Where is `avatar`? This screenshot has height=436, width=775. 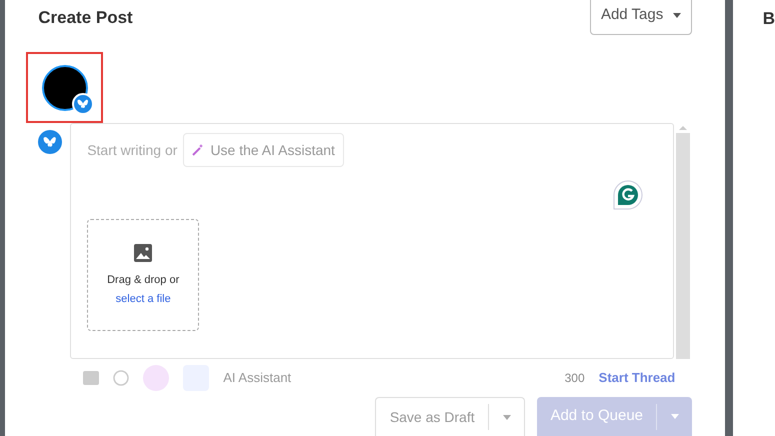
avatar is located at coordinates (65, 87).